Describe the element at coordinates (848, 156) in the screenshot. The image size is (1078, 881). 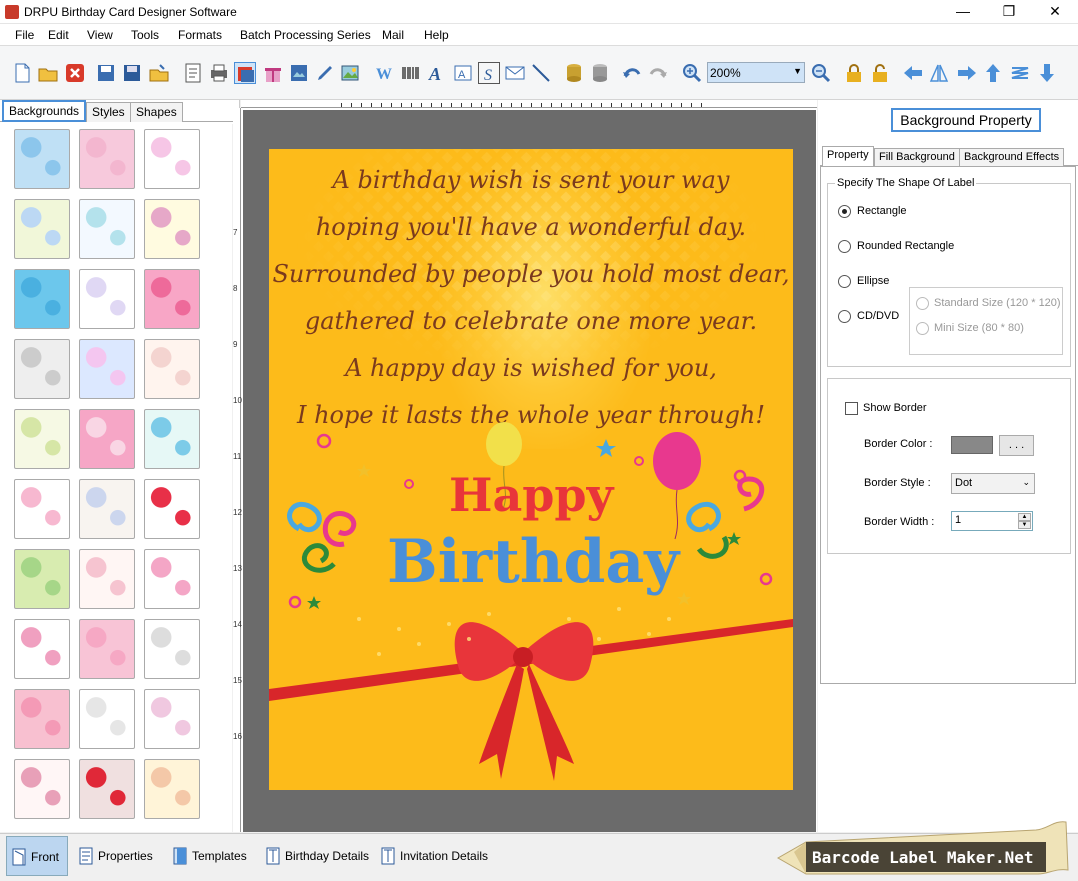
I see `tab-property: Property` at that location.